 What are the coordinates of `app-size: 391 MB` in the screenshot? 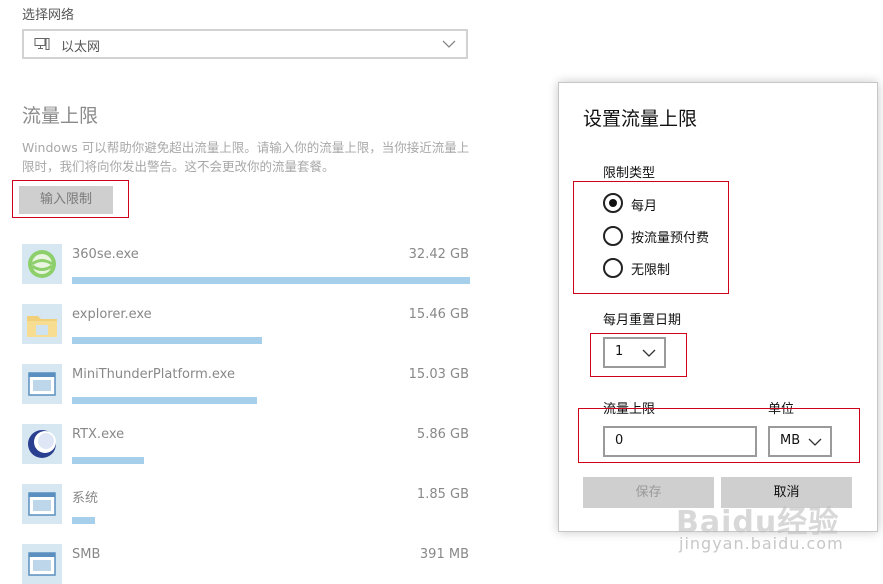 It's located at (444, 554).